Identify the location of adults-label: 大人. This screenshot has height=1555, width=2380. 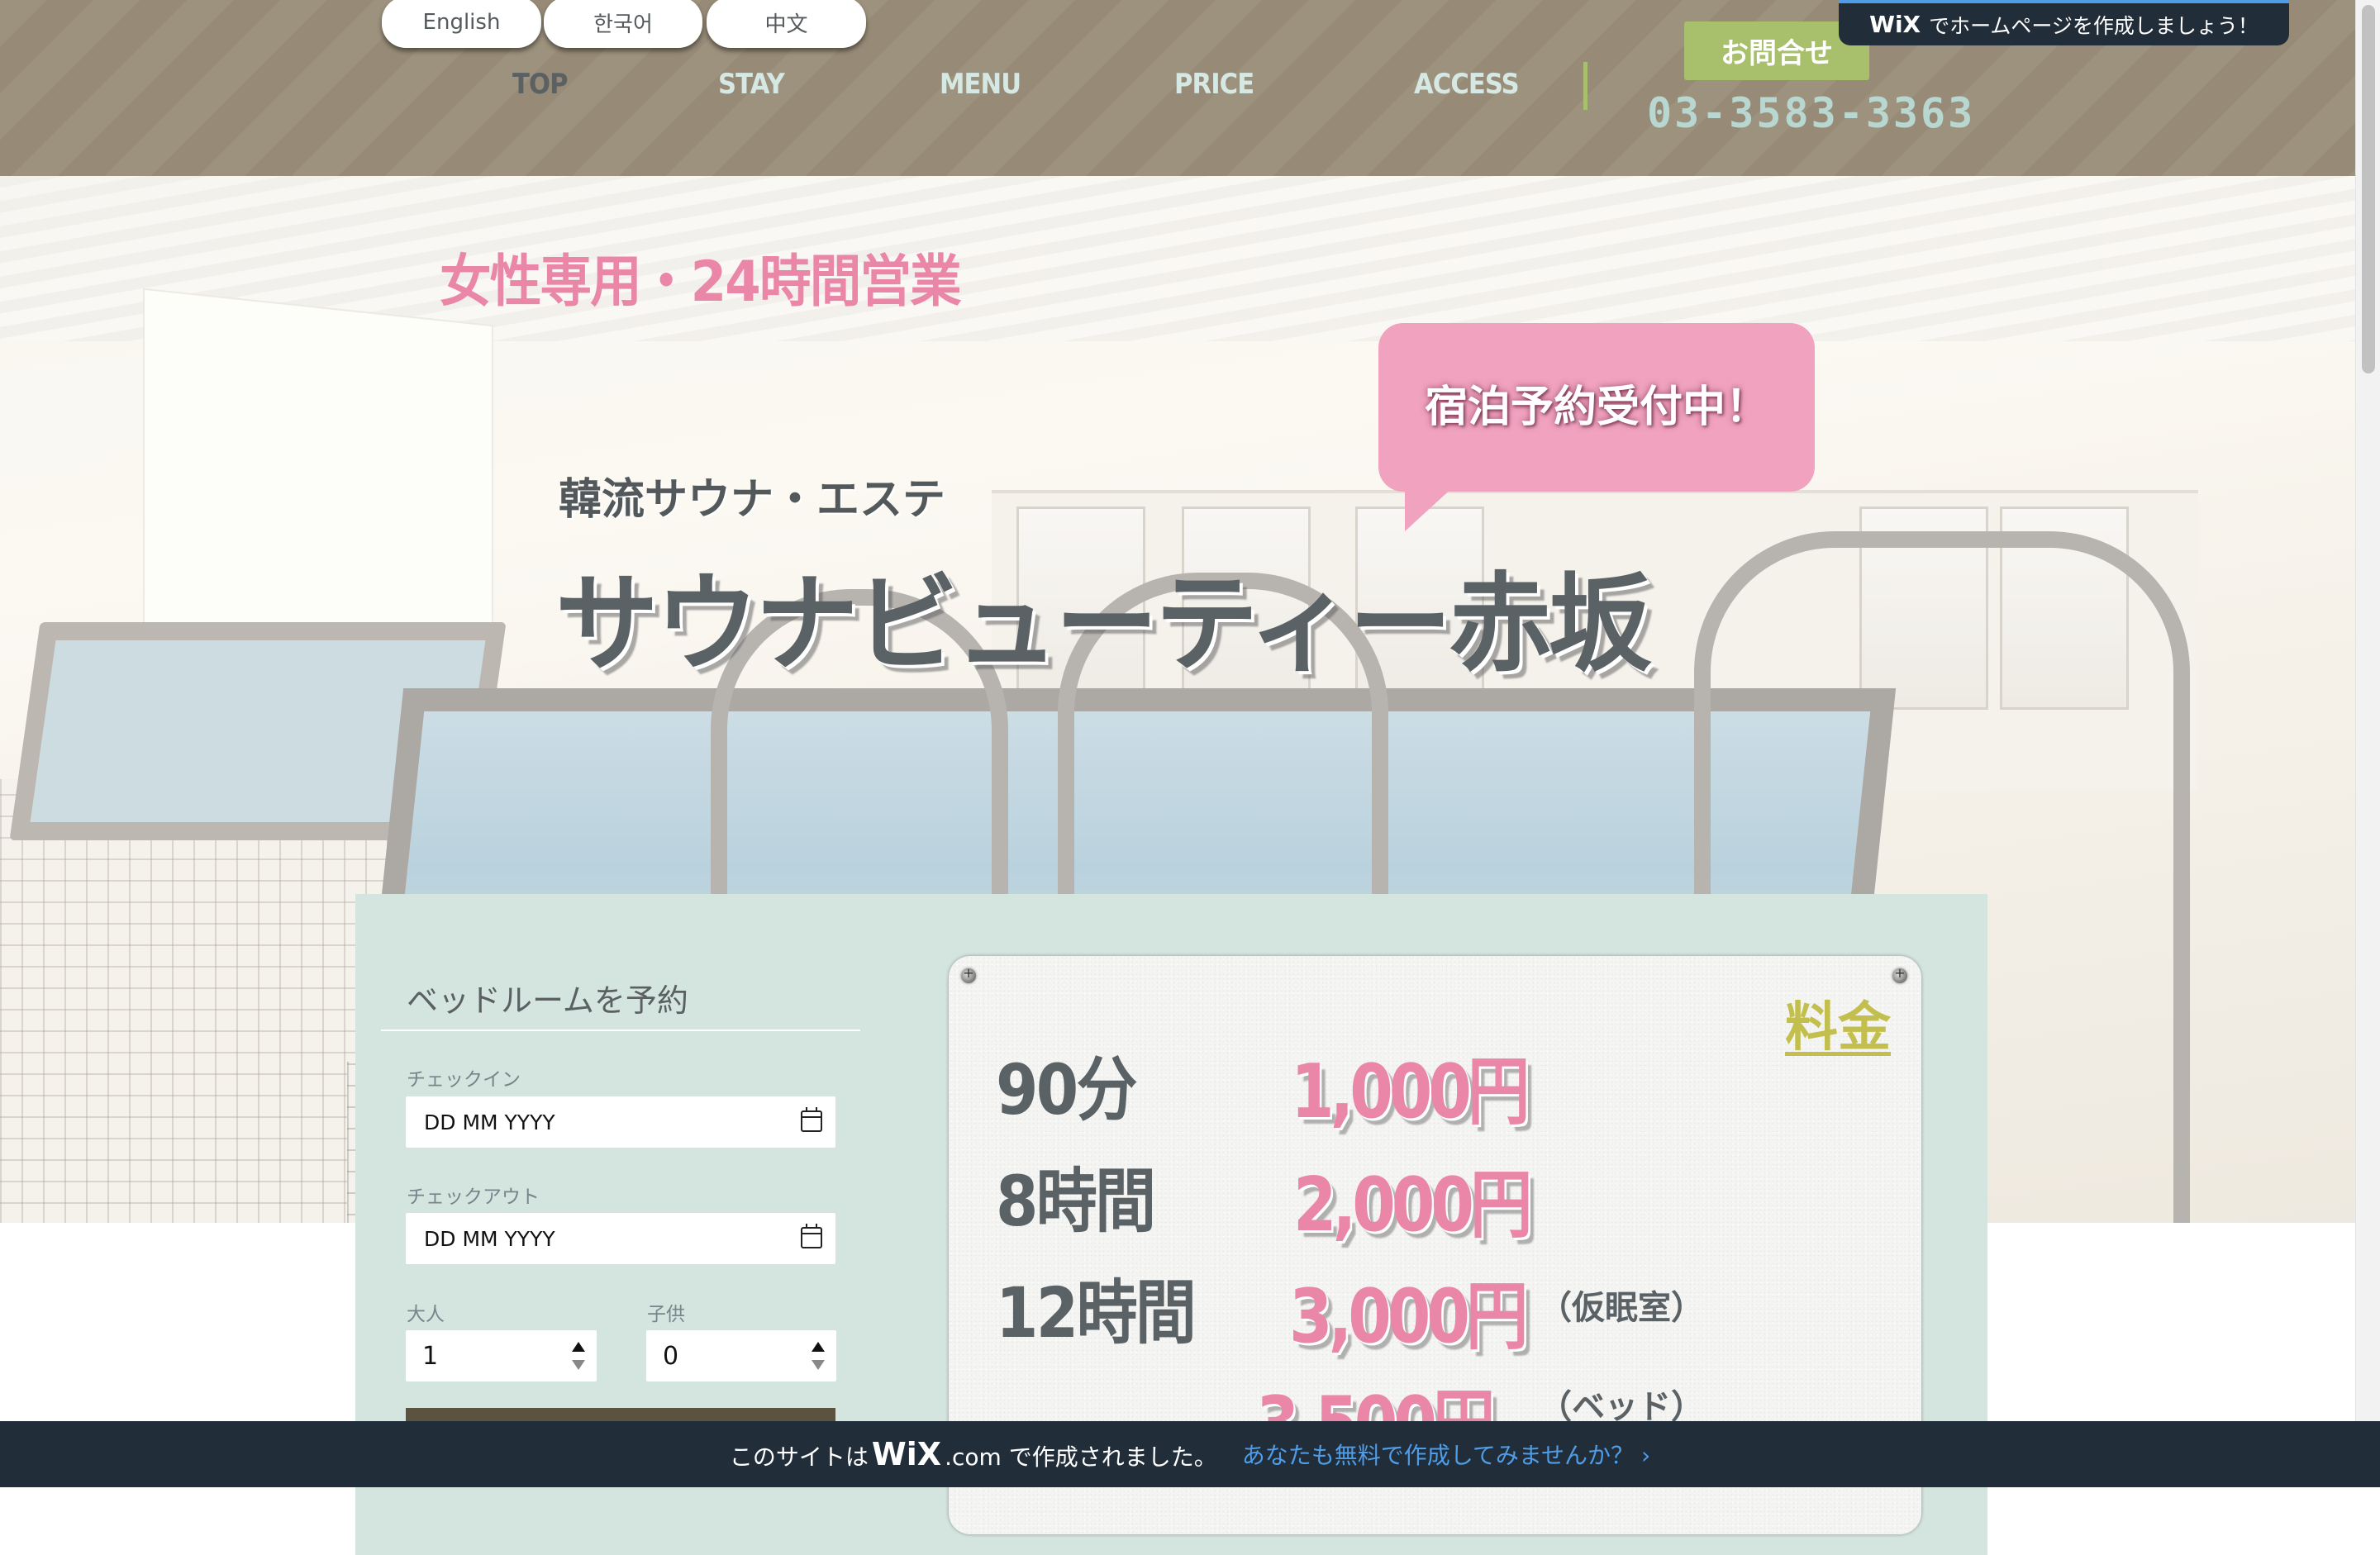
(426, 1314).